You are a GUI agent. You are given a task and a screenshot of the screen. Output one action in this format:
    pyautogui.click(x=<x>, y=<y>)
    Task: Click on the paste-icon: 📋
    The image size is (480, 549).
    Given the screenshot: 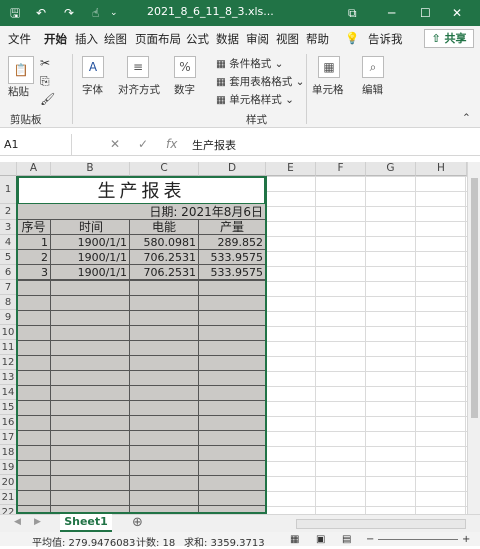 What is the action you would take?
    pyautogui.click(x=21, y=70)
    